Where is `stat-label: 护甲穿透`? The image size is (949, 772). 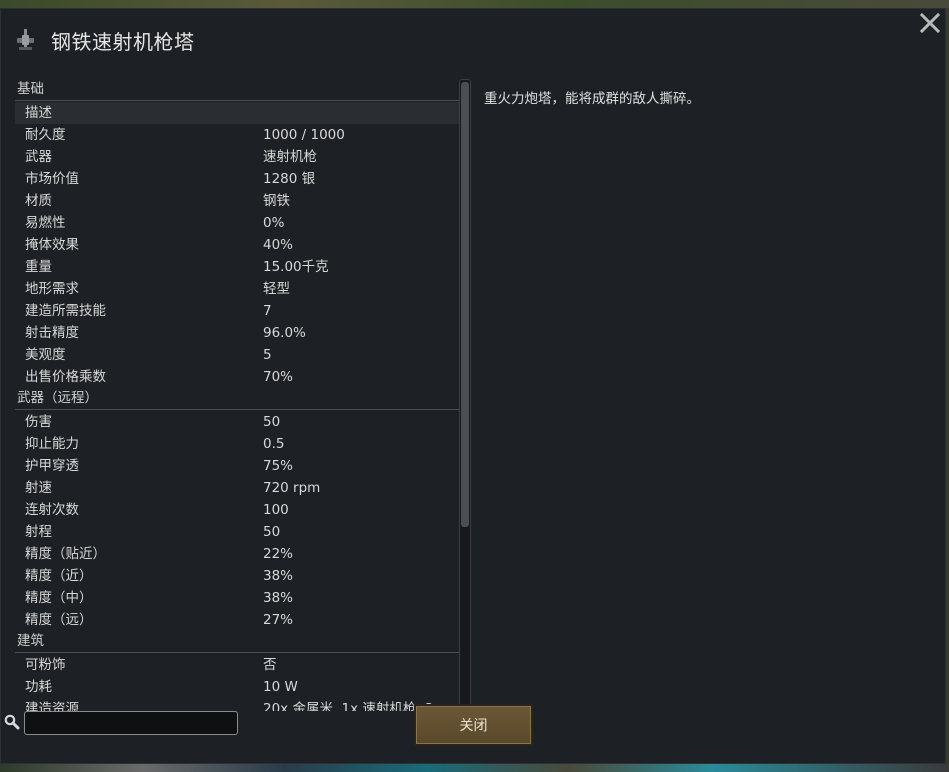
stat-label: 护甲穿透 is located at coordinates (52, 466).